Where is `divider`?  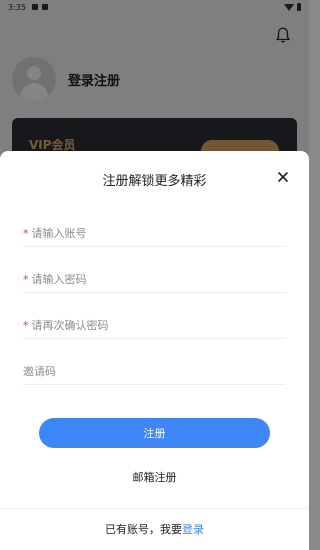
divider is located at coordinates (154, 508).